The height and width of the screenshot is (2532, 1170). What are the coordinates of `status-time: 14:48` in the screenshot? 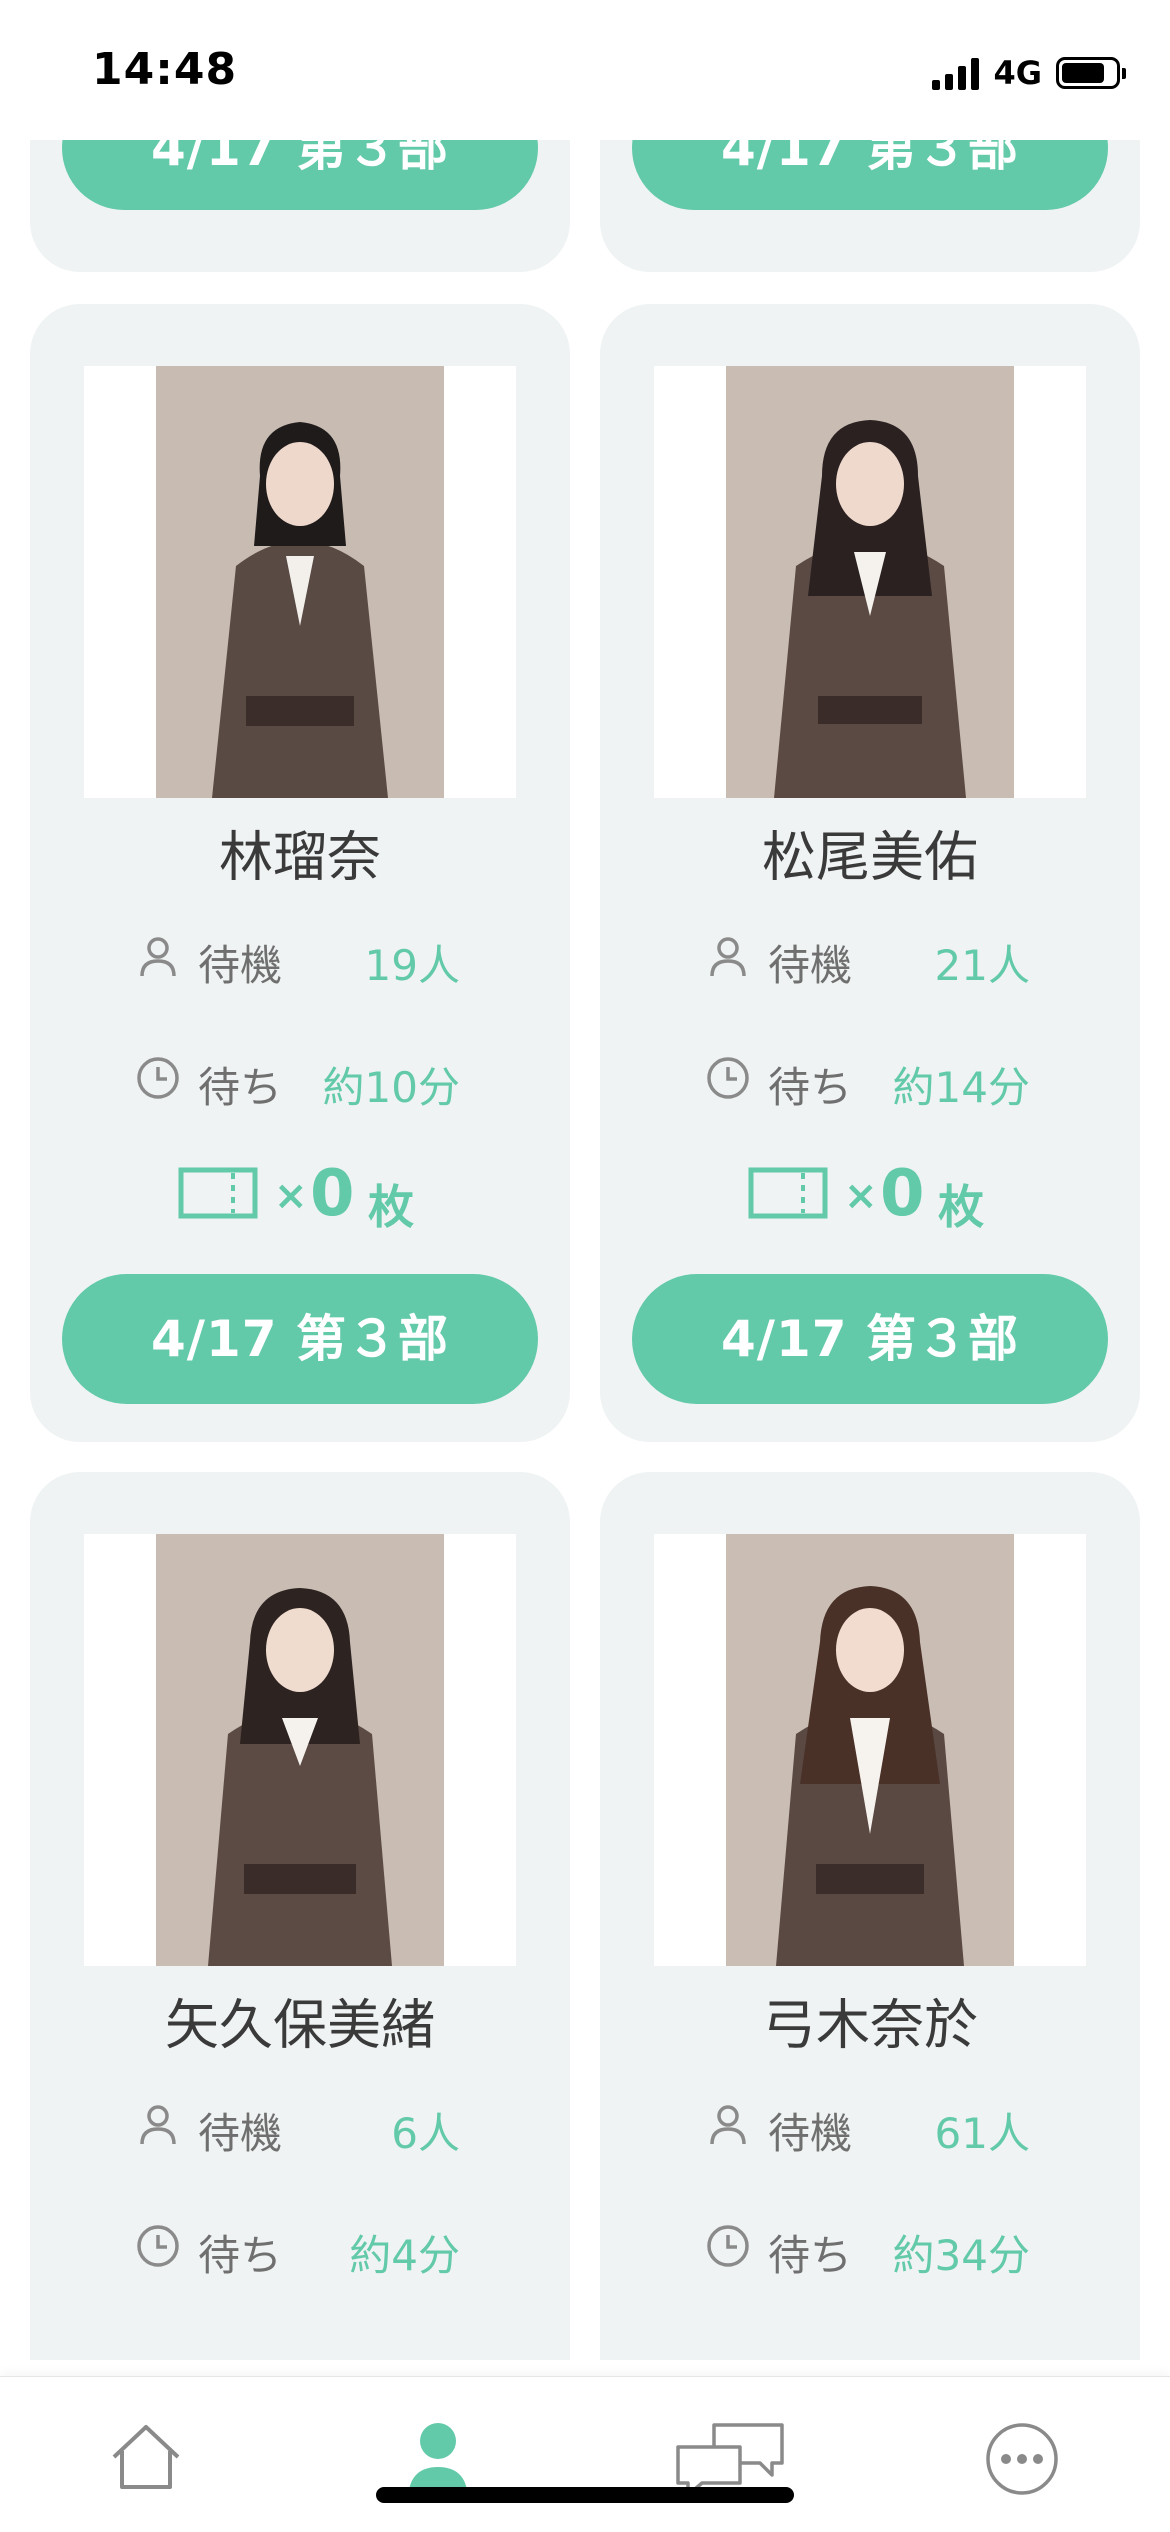 It's located at (165, 69).